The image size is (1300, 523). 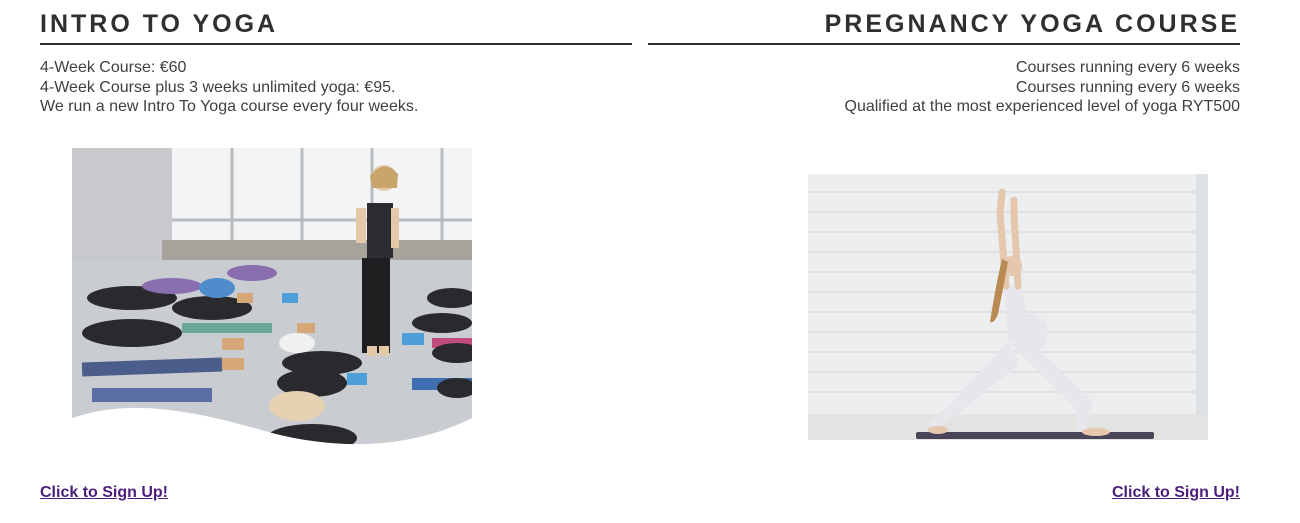 I want to click on pregnancy-schedule-line-repeat: Courses running every 6 weeks, so click(x=1127, y=87).